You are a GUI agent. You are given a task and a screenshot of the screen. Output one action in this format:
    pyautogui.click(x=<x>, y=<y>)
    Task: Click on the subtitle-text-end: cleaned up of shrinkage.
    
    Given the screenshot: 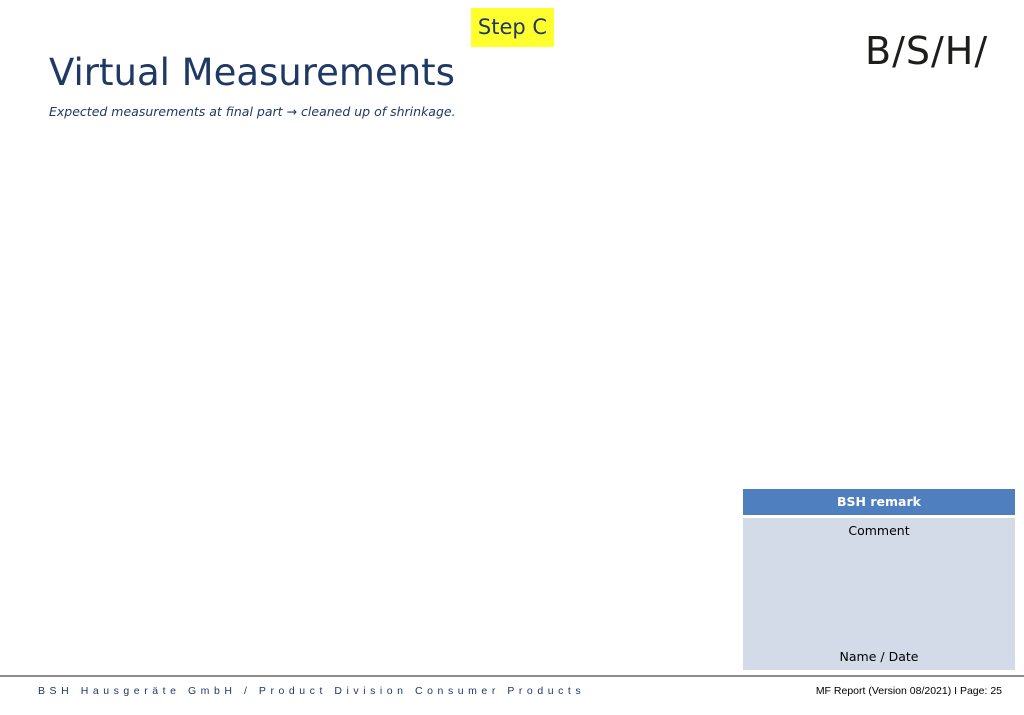 What is the action you would take?
    pyautogui.click(x=378, y=111)
    